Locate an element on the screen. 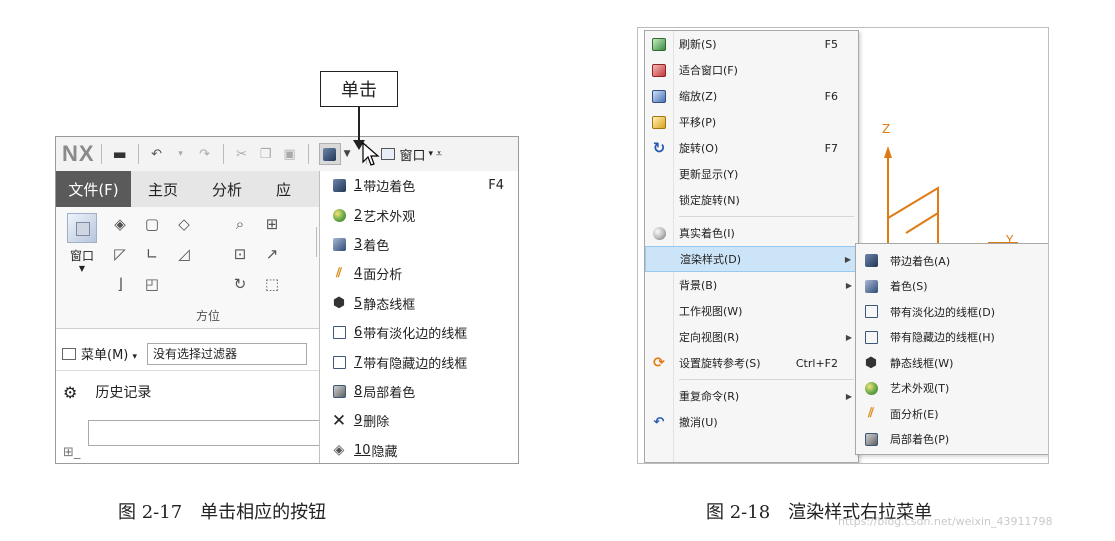  item-icon-wrap: ↶ is located at coordinates (659, 422).